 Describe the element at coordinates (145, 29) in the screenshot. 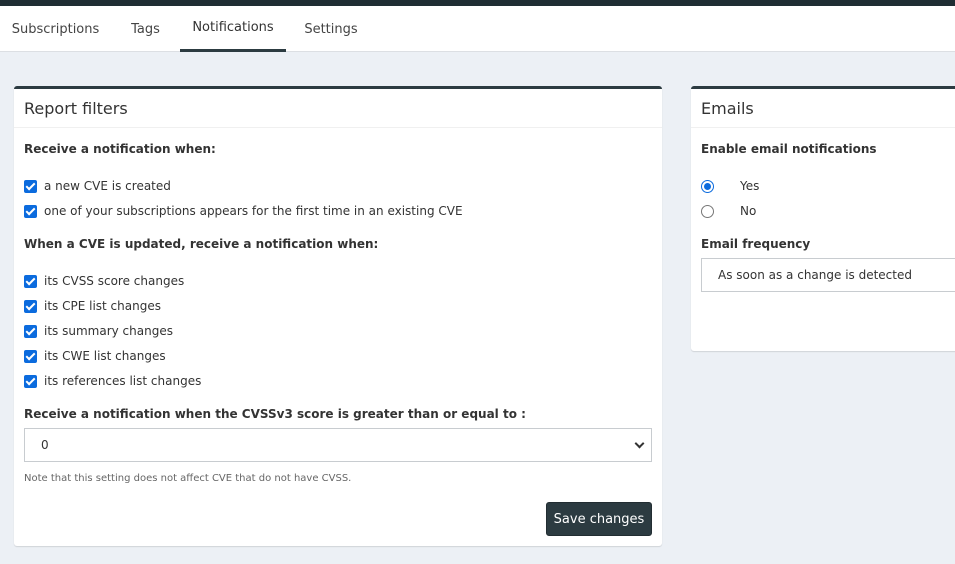

I see `tab-tags: Tags` at that location.